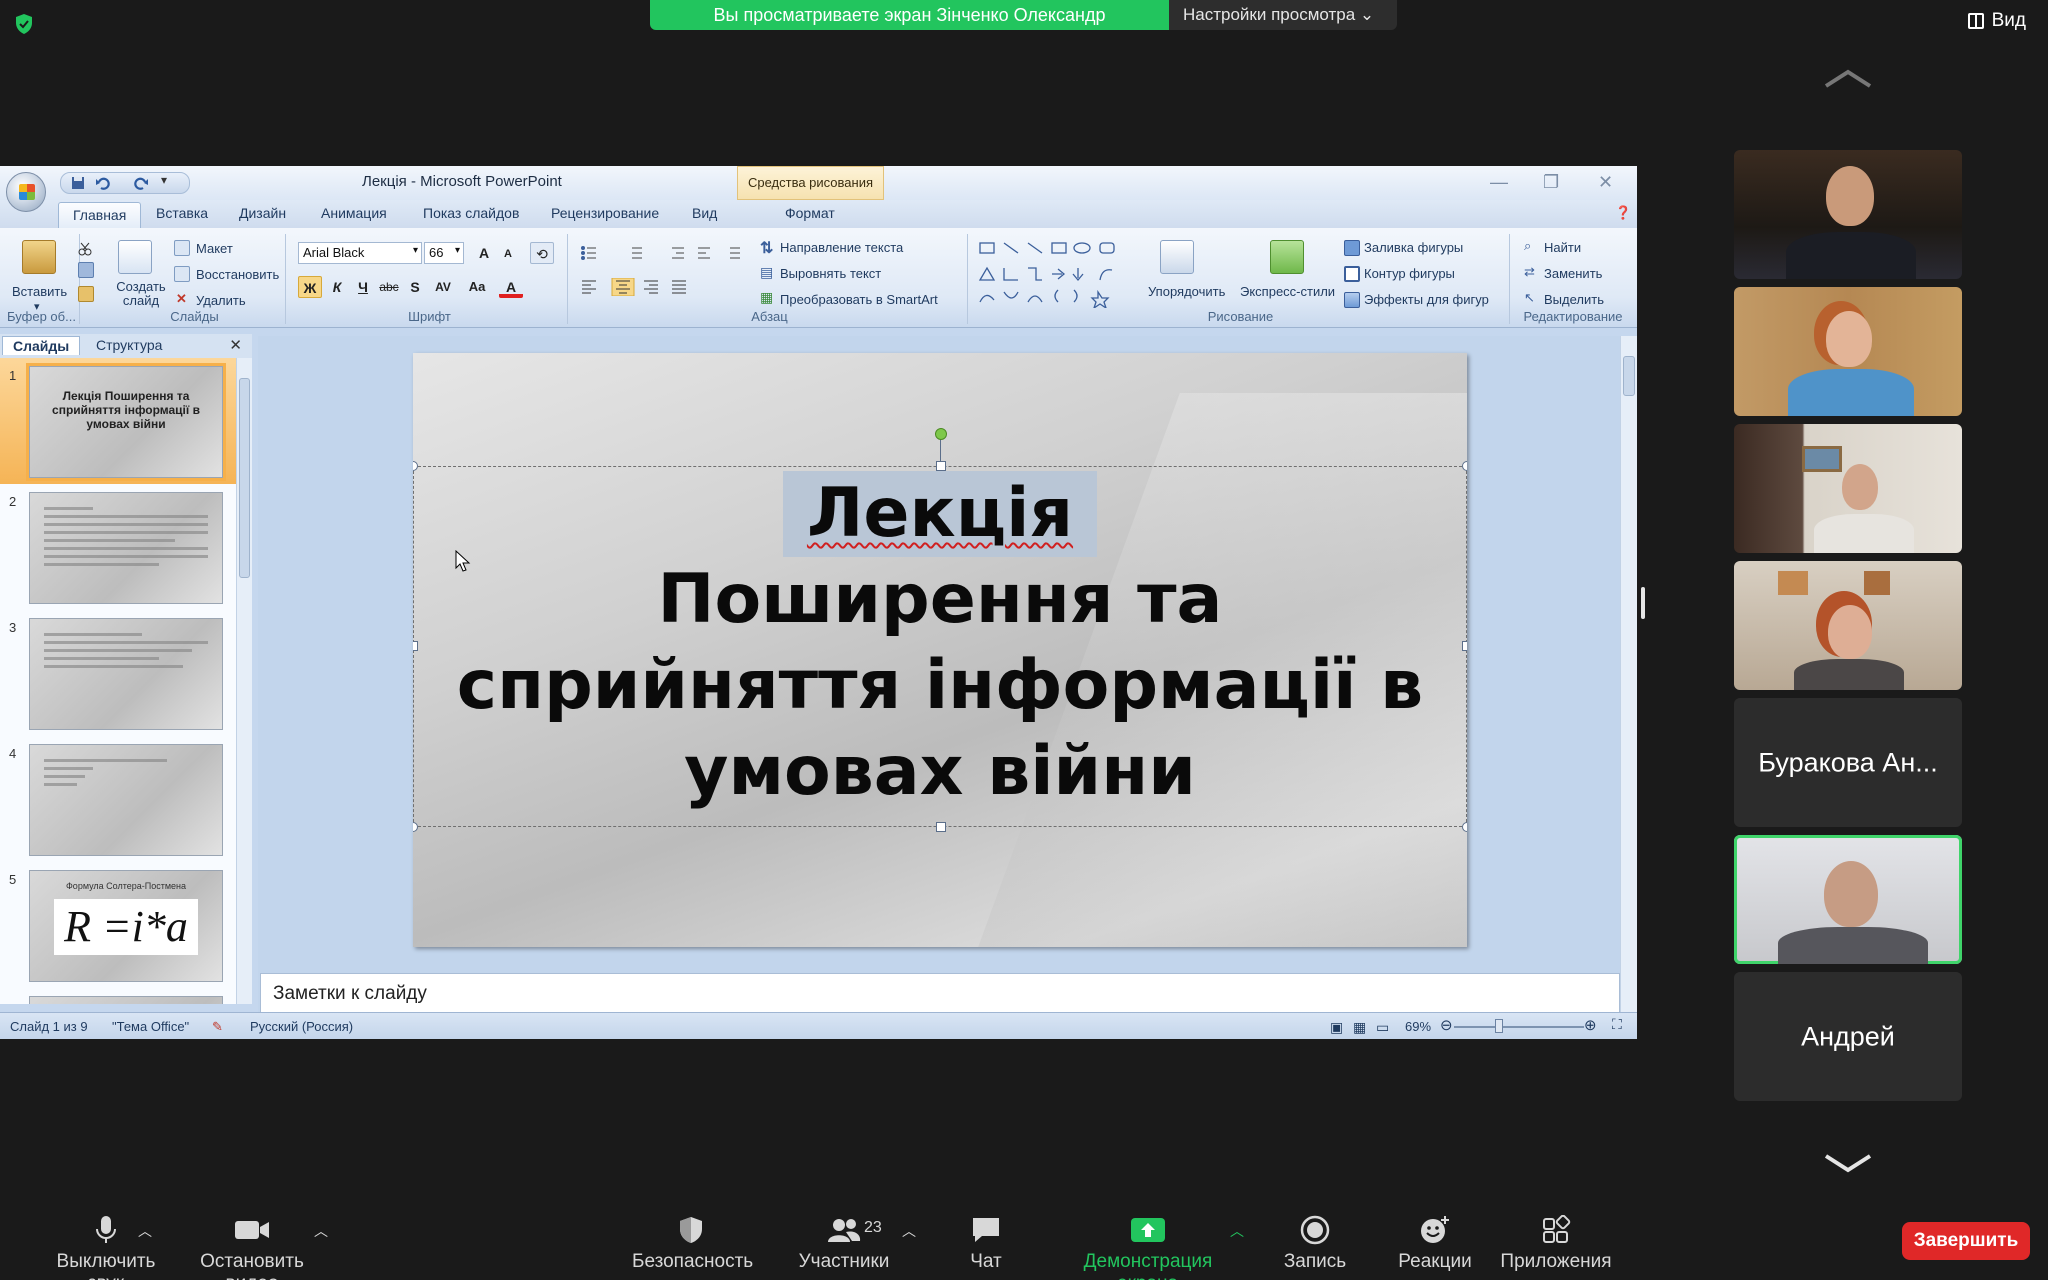  What do you see at coordinates (444, 253) in the screenshot?
I see `font-size-combo: 66 ▾` at bounding box center [444, 253].